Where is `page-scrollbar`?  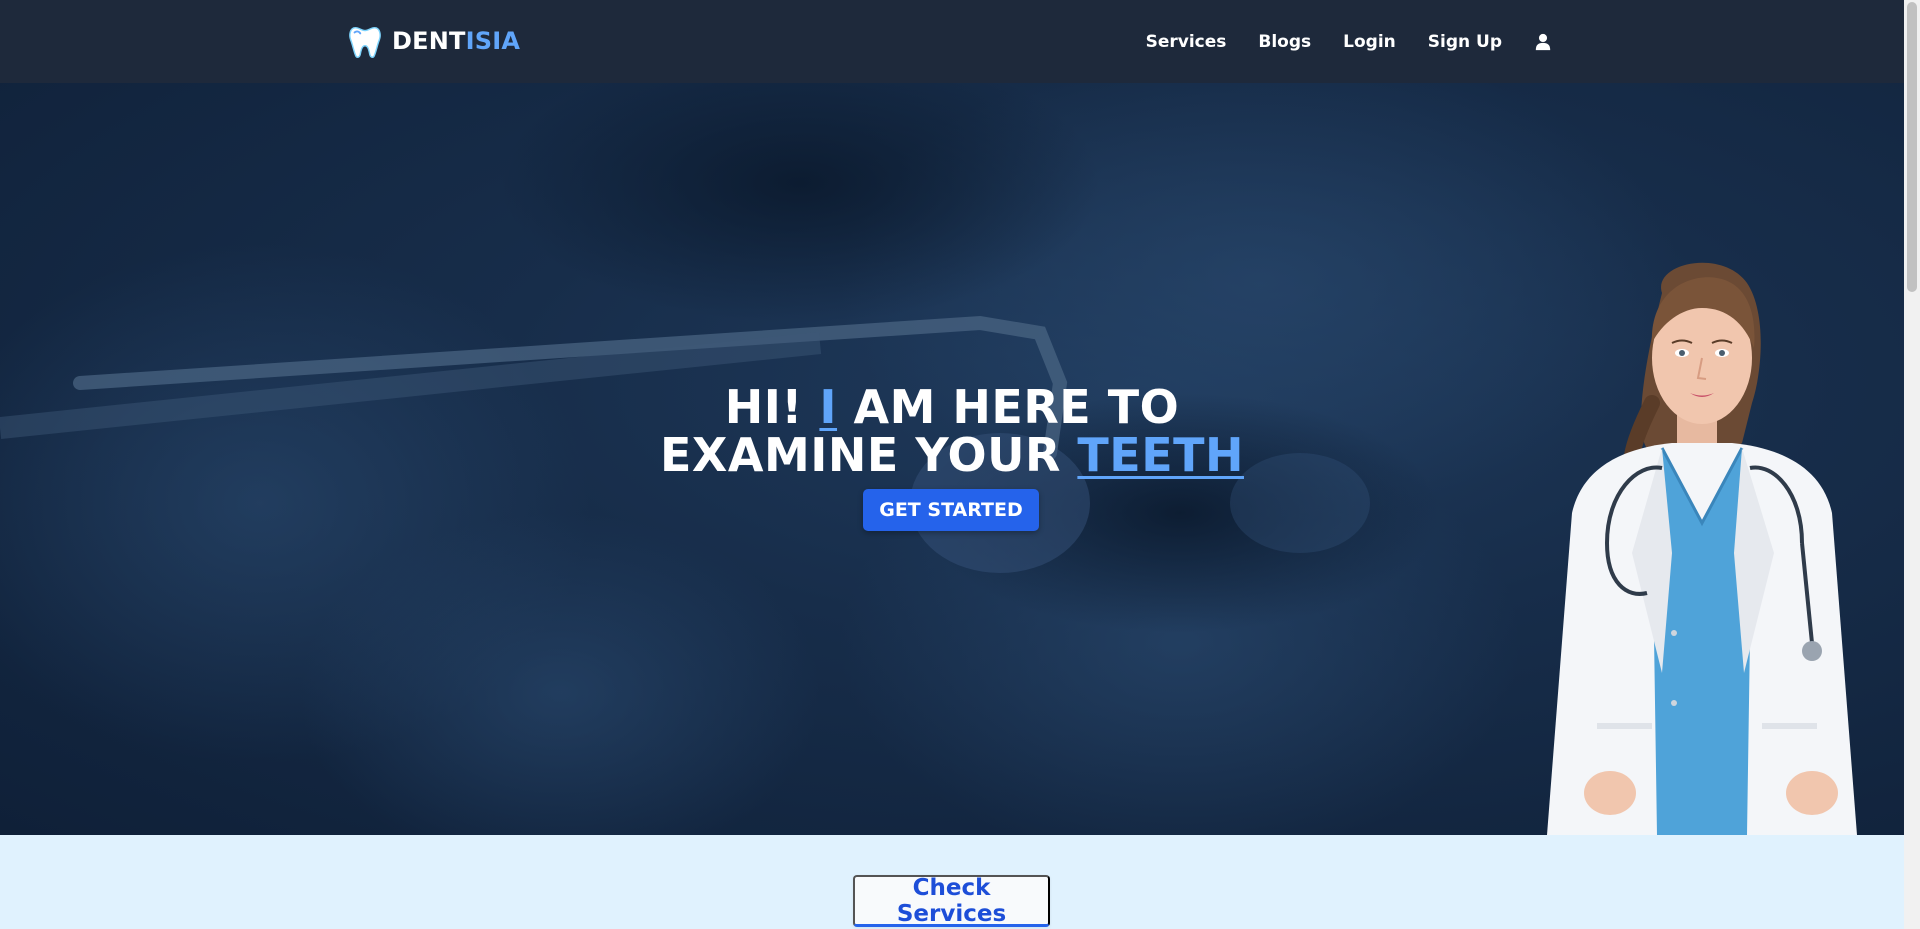
page-scrollbar is located at coordinates (1912, 464).